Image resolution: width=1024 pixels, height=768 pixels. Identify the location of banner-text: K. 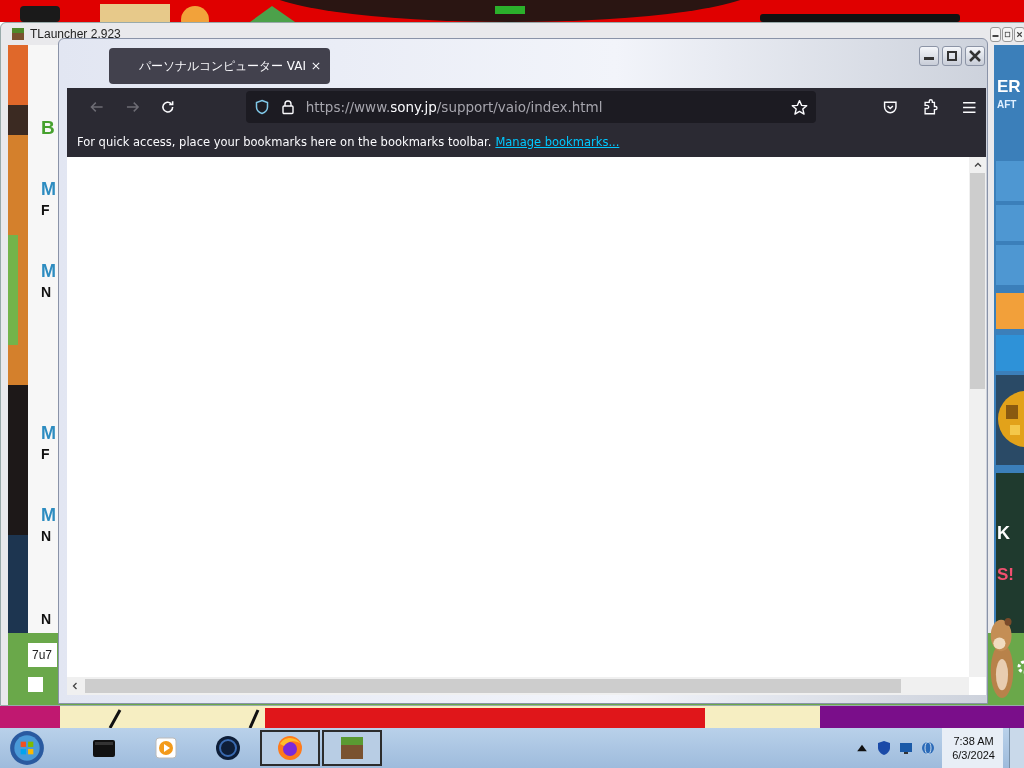
(1003, 533).